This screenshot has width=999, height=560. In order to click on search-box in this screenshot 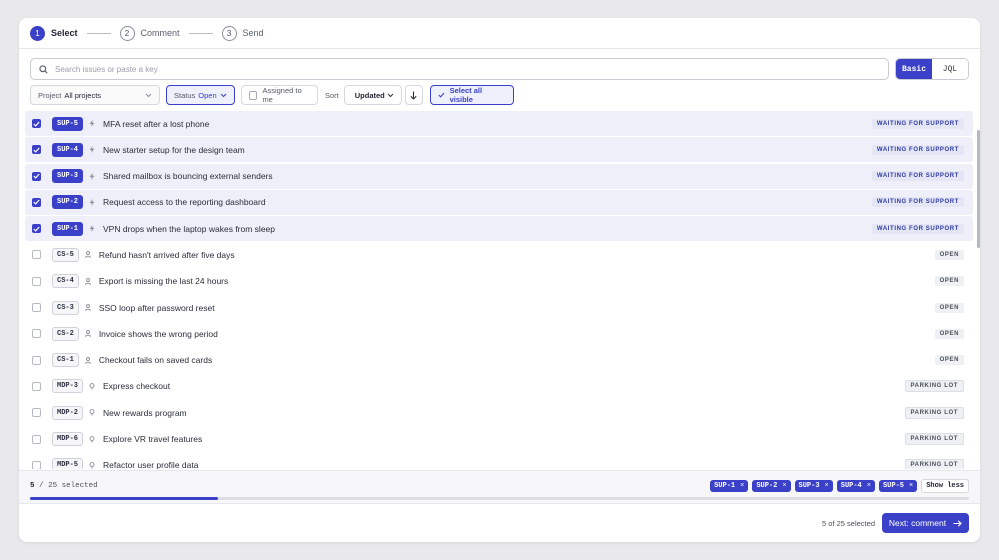, I will do `click(459, 69)`.